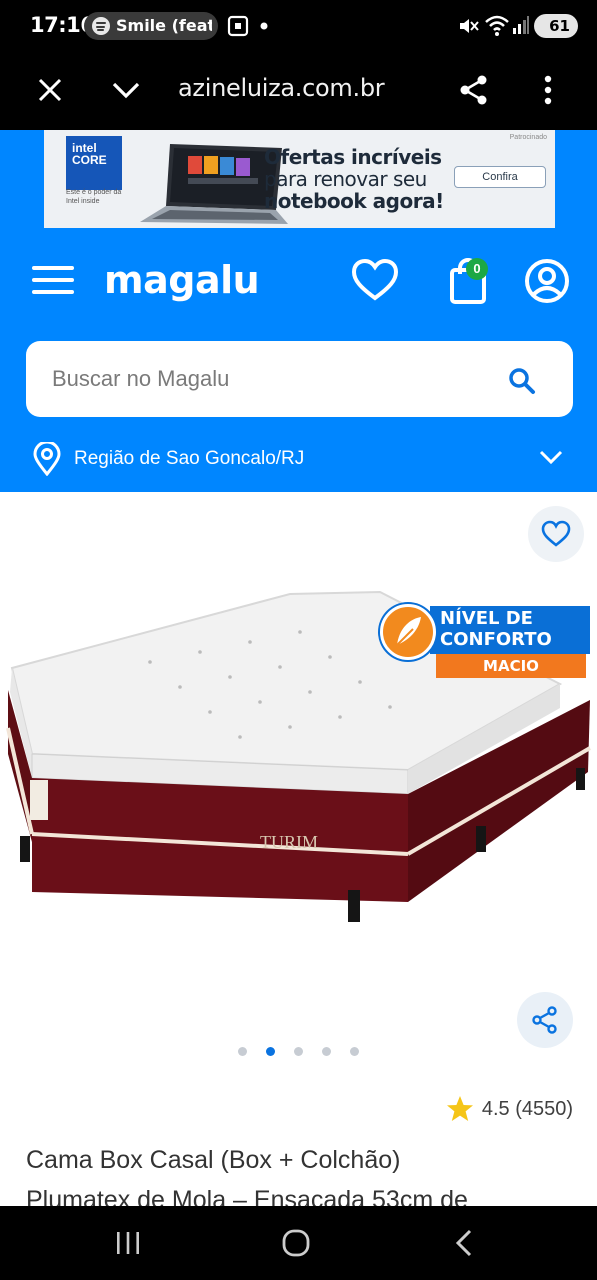  I want to click on wifi-icon, so click(497, 25).